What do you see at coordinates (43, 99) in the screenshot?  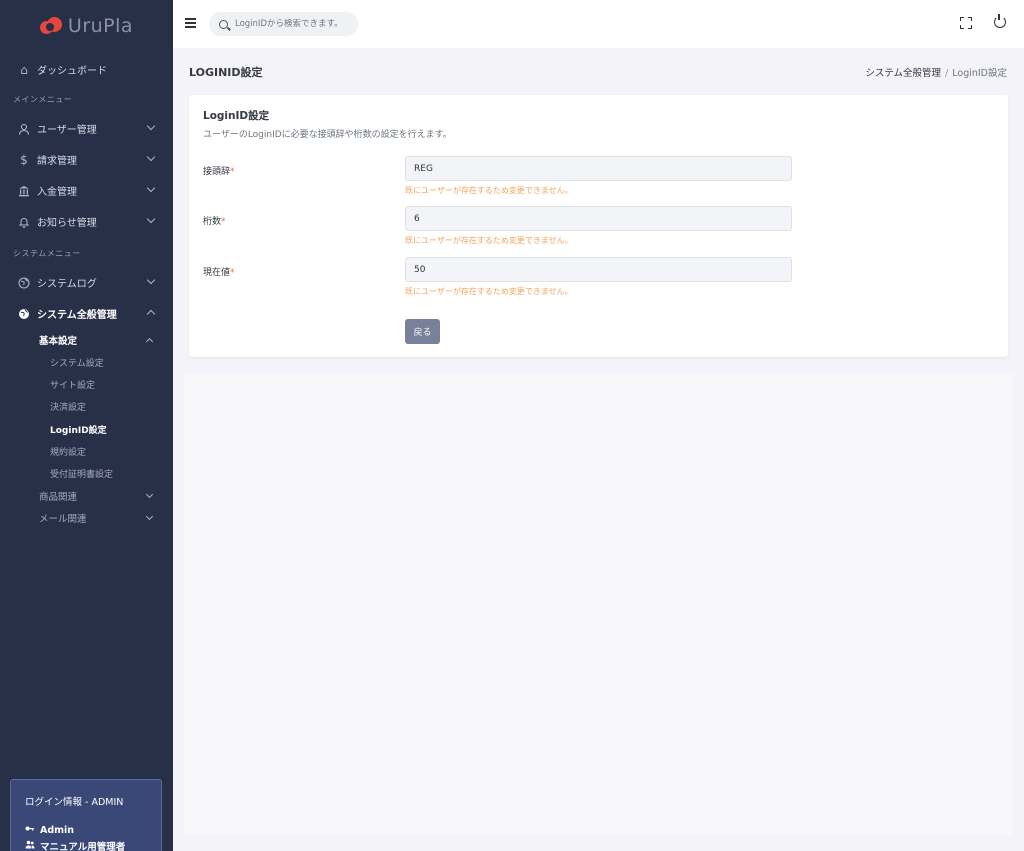 I see `main-menu-heading: メインメニュー` at bounding box center [43, 99].